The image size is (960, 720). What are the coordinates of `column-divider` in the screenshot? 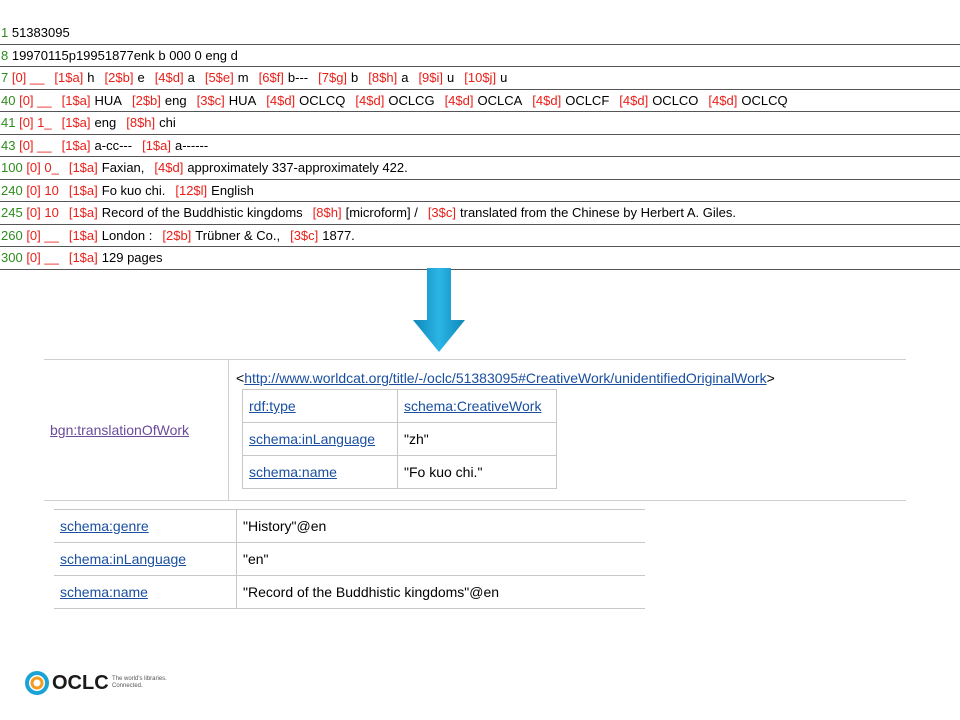 It's located at (228, 430).